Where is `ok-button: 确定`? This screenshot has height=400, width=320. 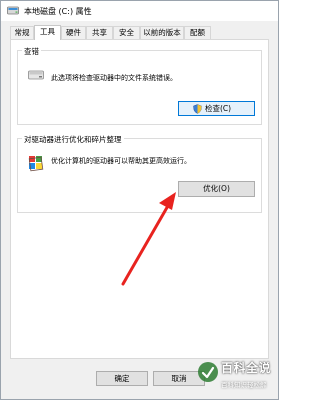 ok-button: 确定 is located at coordinates (122, 378).